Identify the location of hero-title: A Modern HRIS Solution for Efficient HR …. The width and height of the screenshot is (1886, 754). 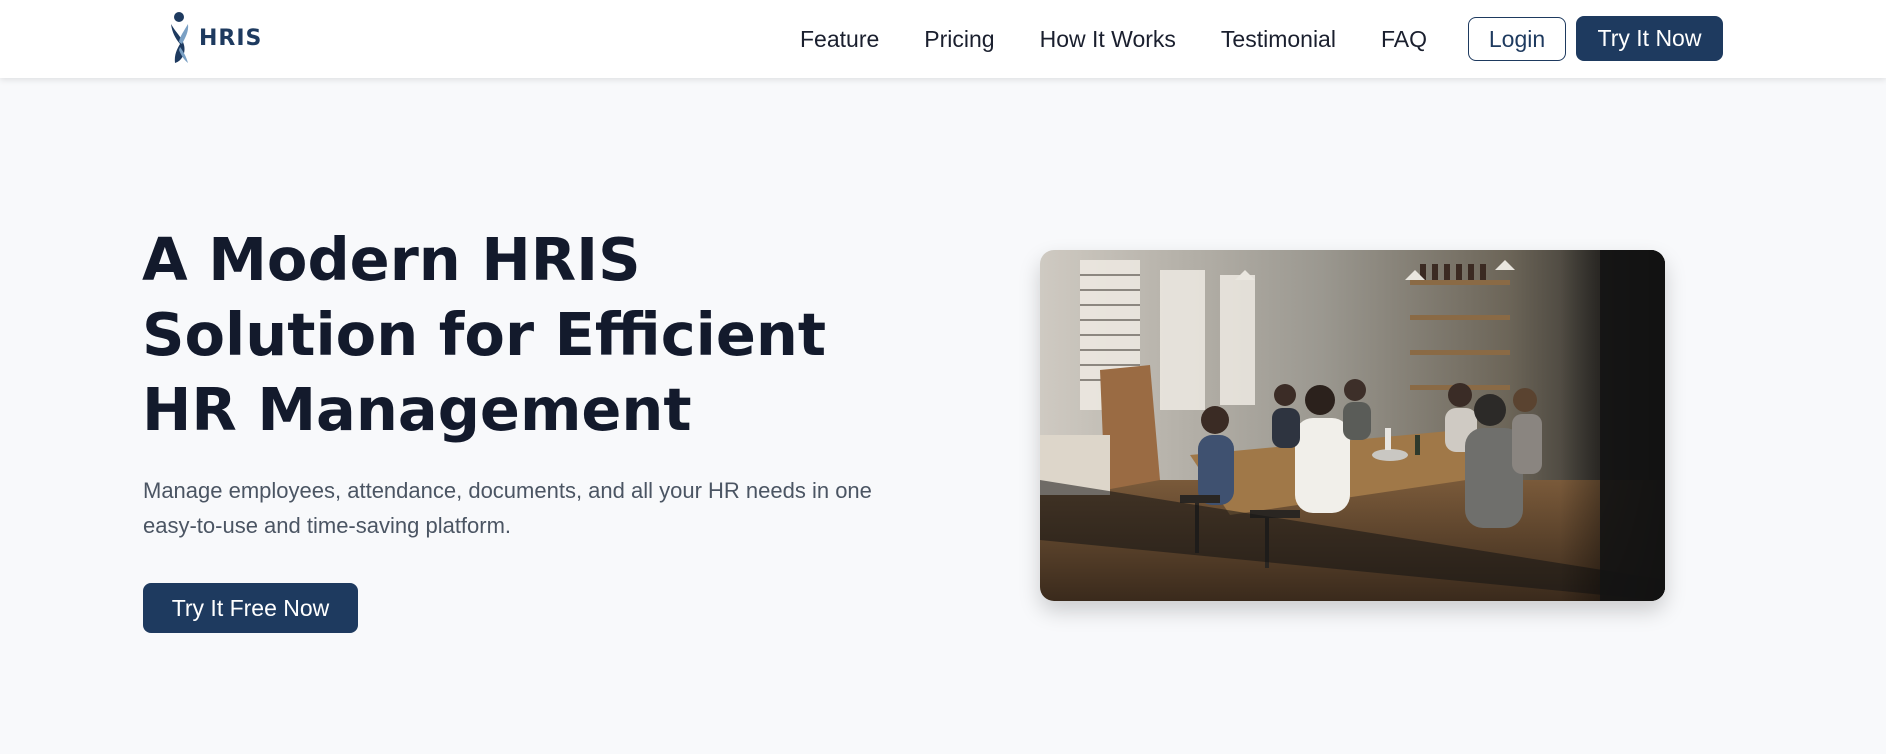
(484, 334).